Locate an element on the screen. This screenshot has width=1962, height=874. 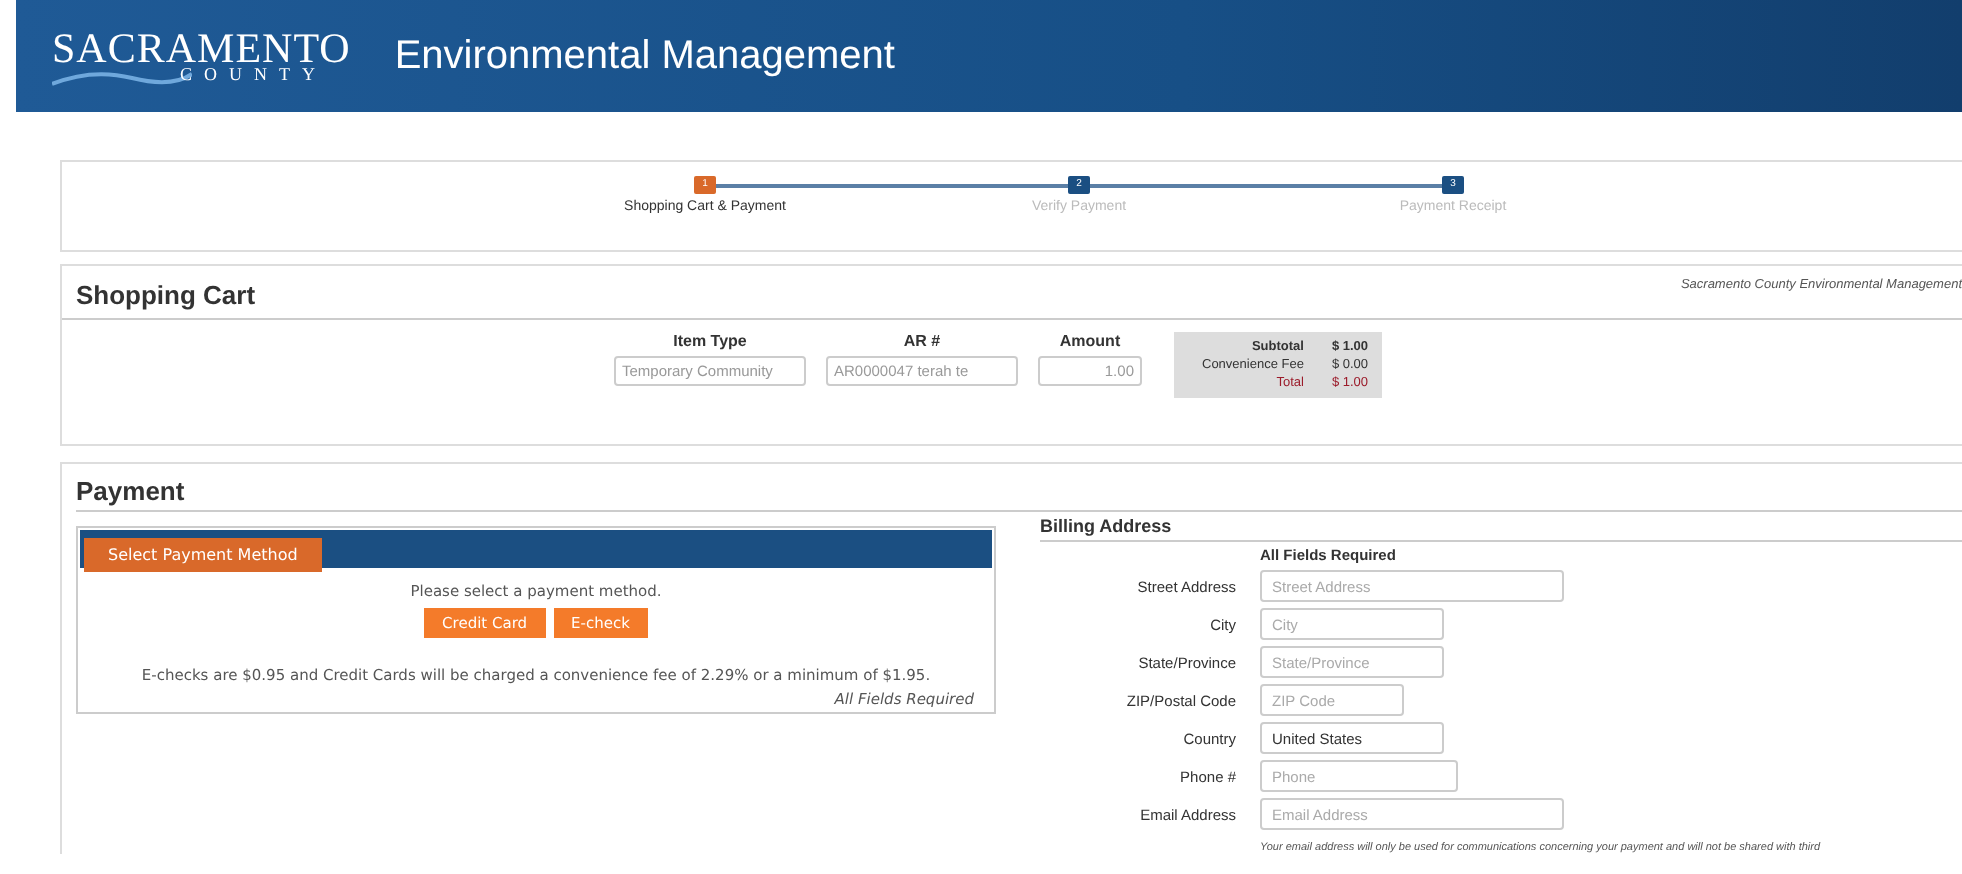
logo-wordmark: SACRAMENTO is located at coordinates (201, 49).